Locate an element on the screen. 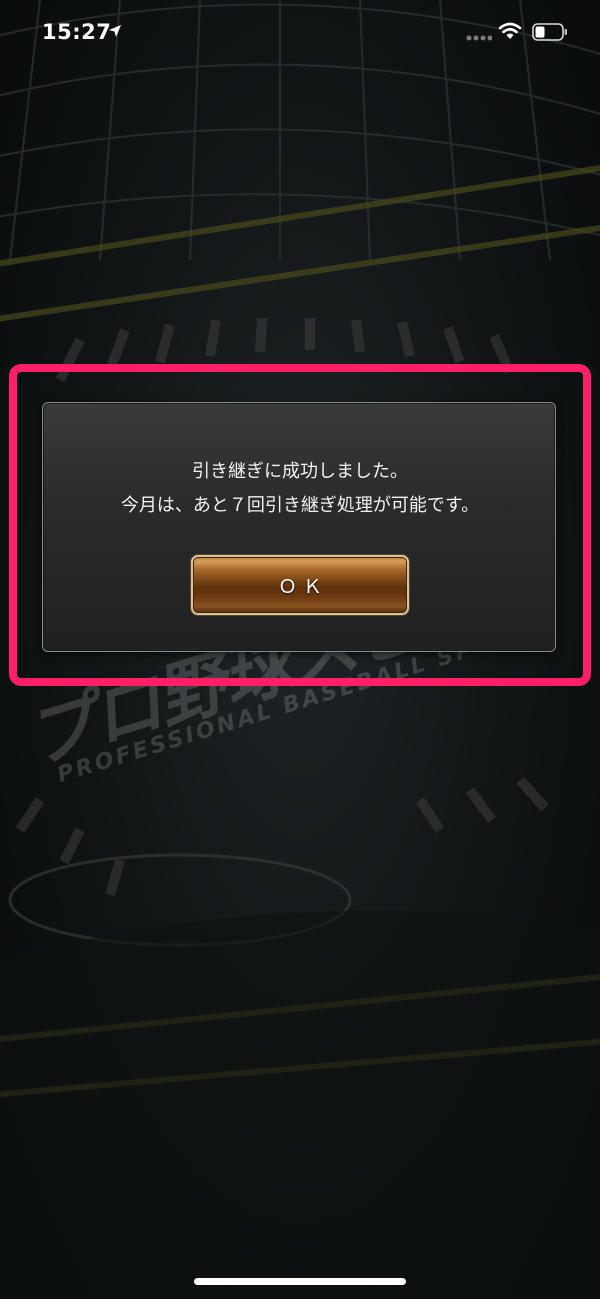 The image size is (600, 1299). battery-icon is located at coordinates (549, 32).